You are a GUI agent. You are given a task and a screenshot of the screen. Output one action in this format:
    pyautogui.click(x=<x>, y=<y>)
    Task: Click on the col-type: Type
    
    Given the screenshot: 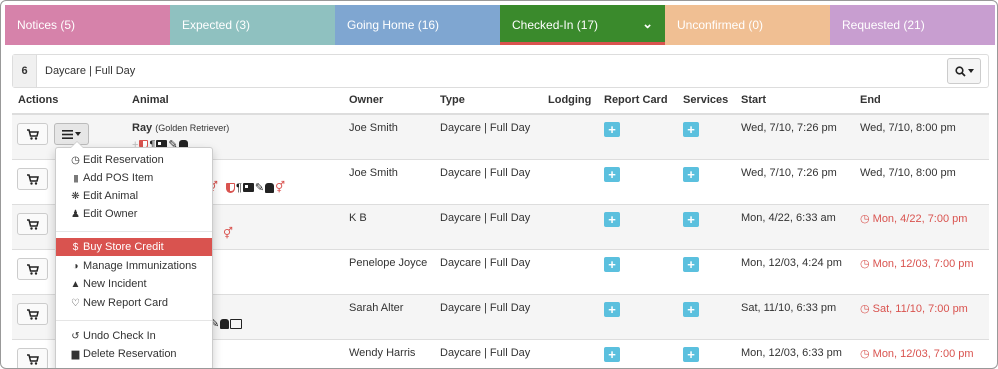 What is the action you would take?
    pyautogui.click(x=452, y=100)
    